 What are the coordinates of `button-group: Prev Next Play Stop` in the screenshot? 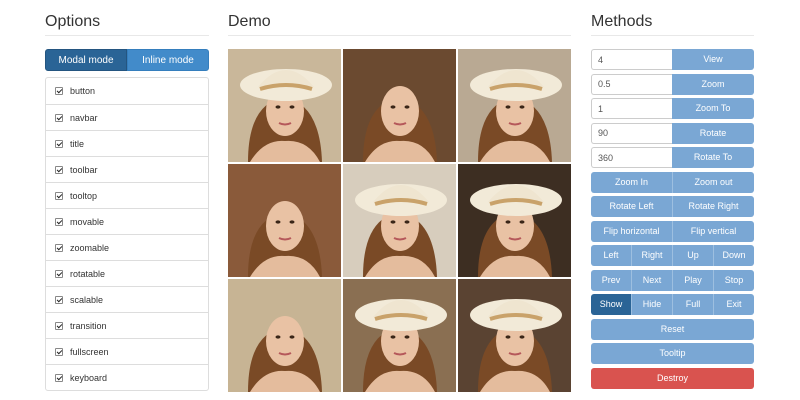 It's located at (672, 280).